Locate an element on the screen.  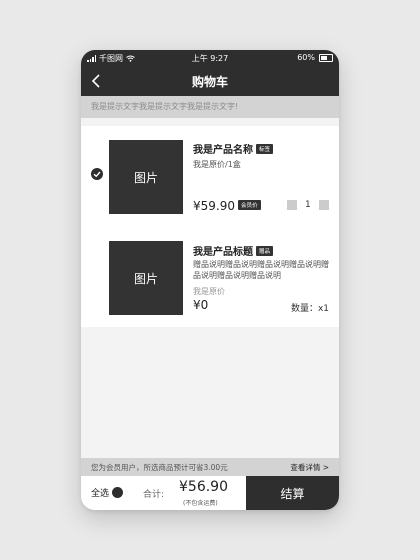
original-price: 我是原价 is located at coordinates (209, 291).